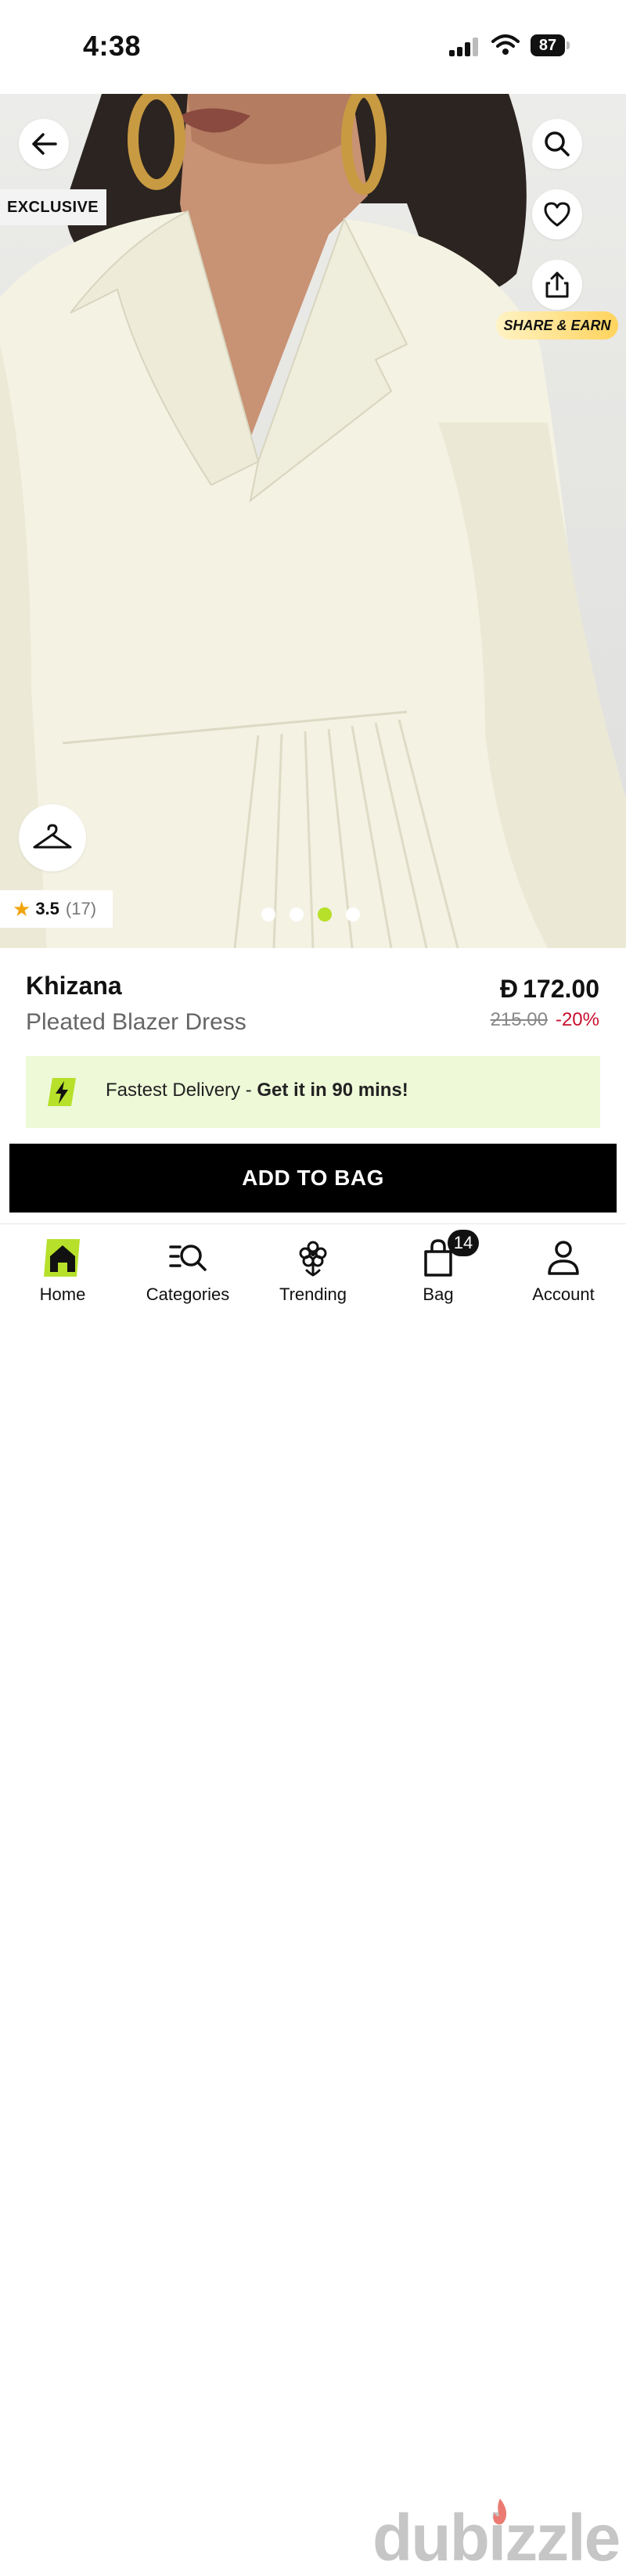  Describe the element at coordinates (313, 1259) in the screenshot. I see `trending-icon` at that location.